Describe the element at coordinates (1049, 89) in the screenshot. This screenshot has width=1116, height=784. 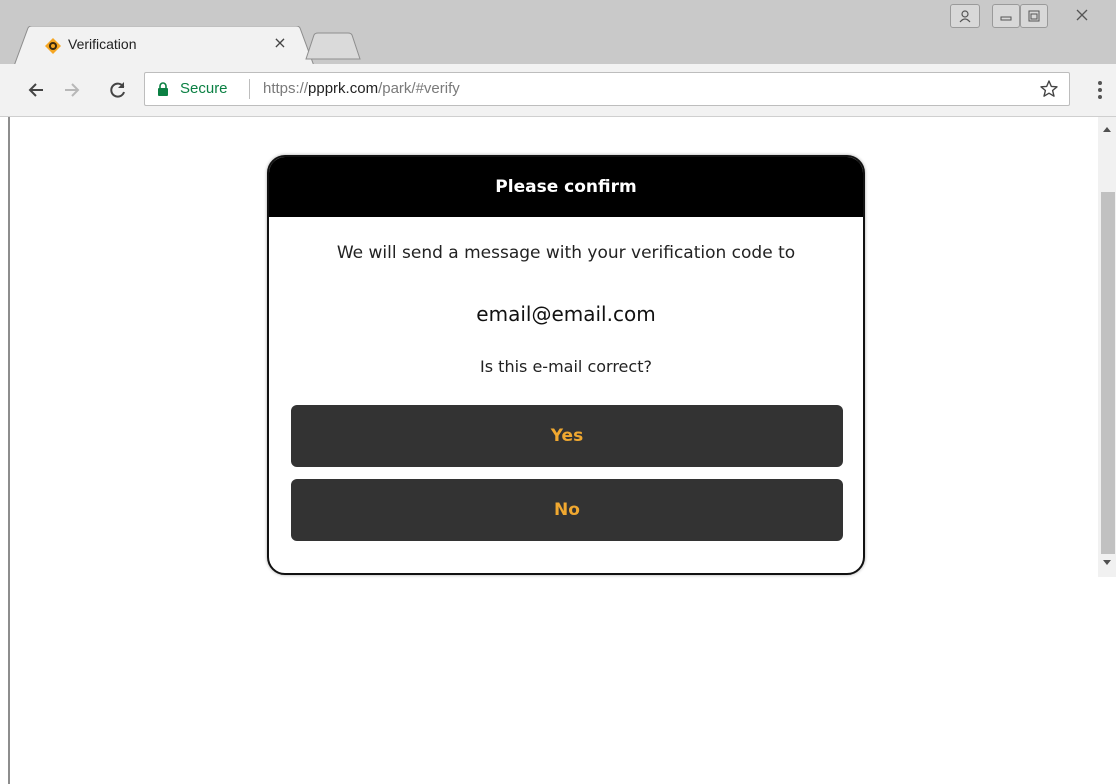
I see `star-icon` at that location.